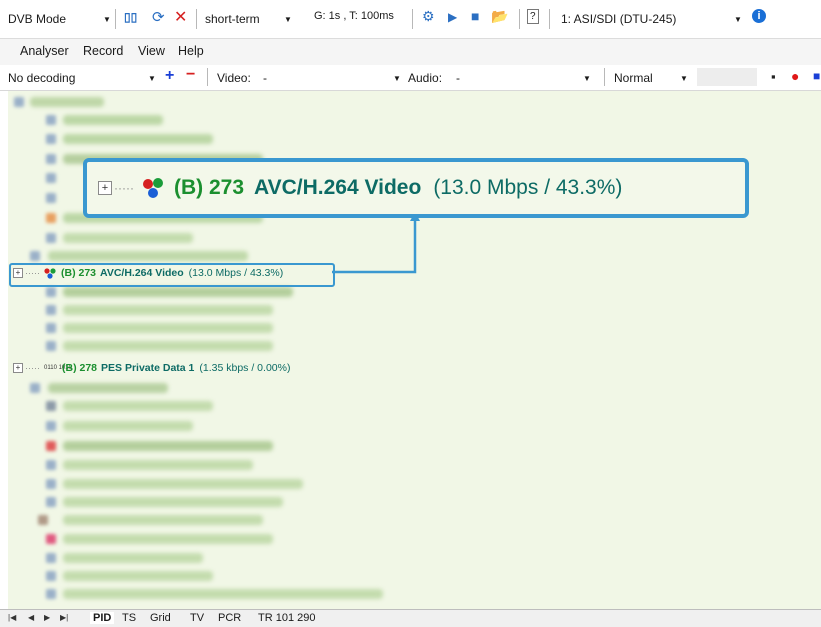 This screenshot has width=821, height=627. What do you see at coordinates (354, 16) in the screenshot?
I see `timing-readout: G: 1s , T: 100ms` at bounding box center [354, 16].